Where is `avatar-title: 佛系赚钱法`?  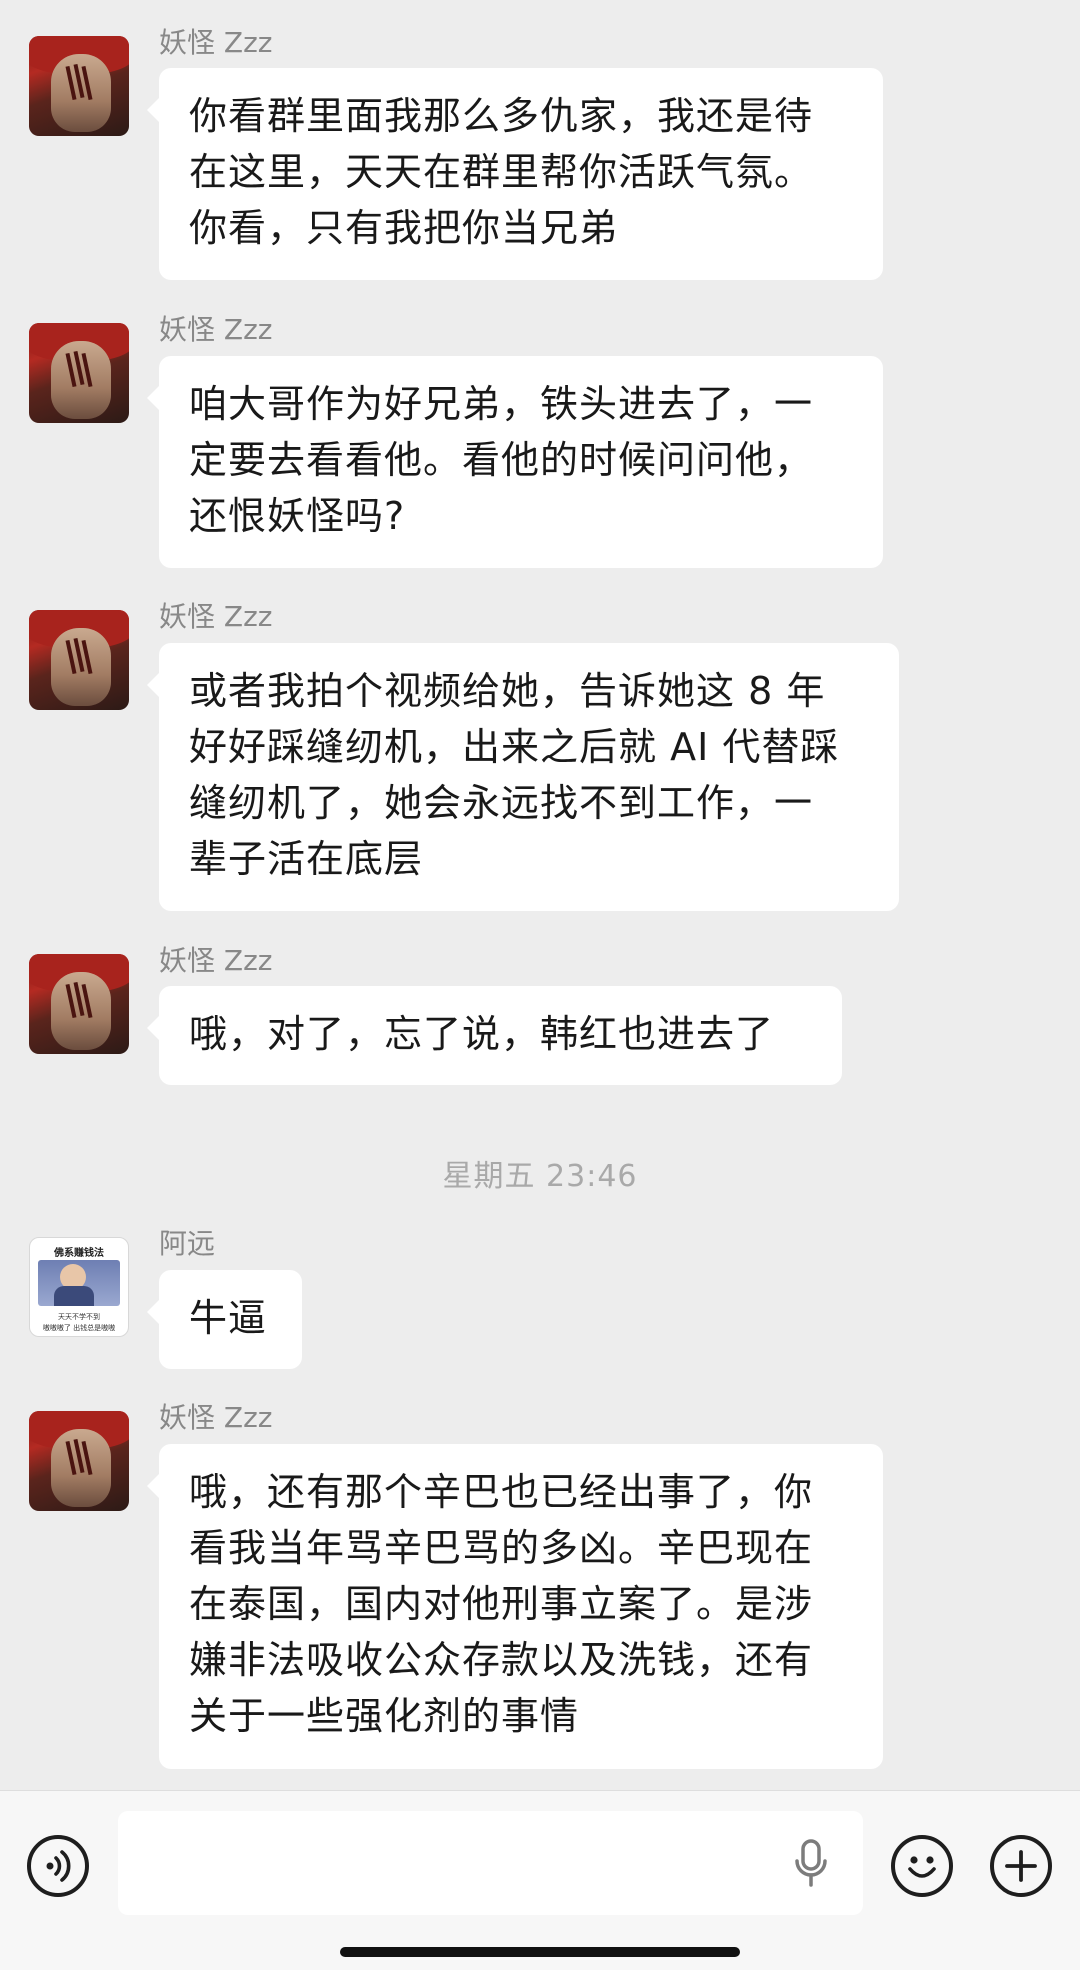 avatar-title: 佛系赚钱法 is located at coordinates (79, 1253).